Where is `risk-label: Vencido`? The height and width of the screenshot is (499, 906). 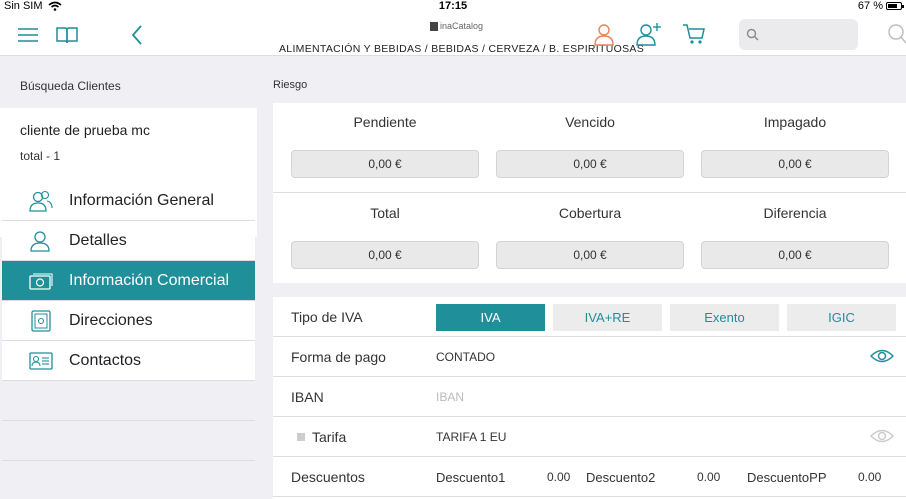
risk-label: Vencido is located at coordinates (590, 122).